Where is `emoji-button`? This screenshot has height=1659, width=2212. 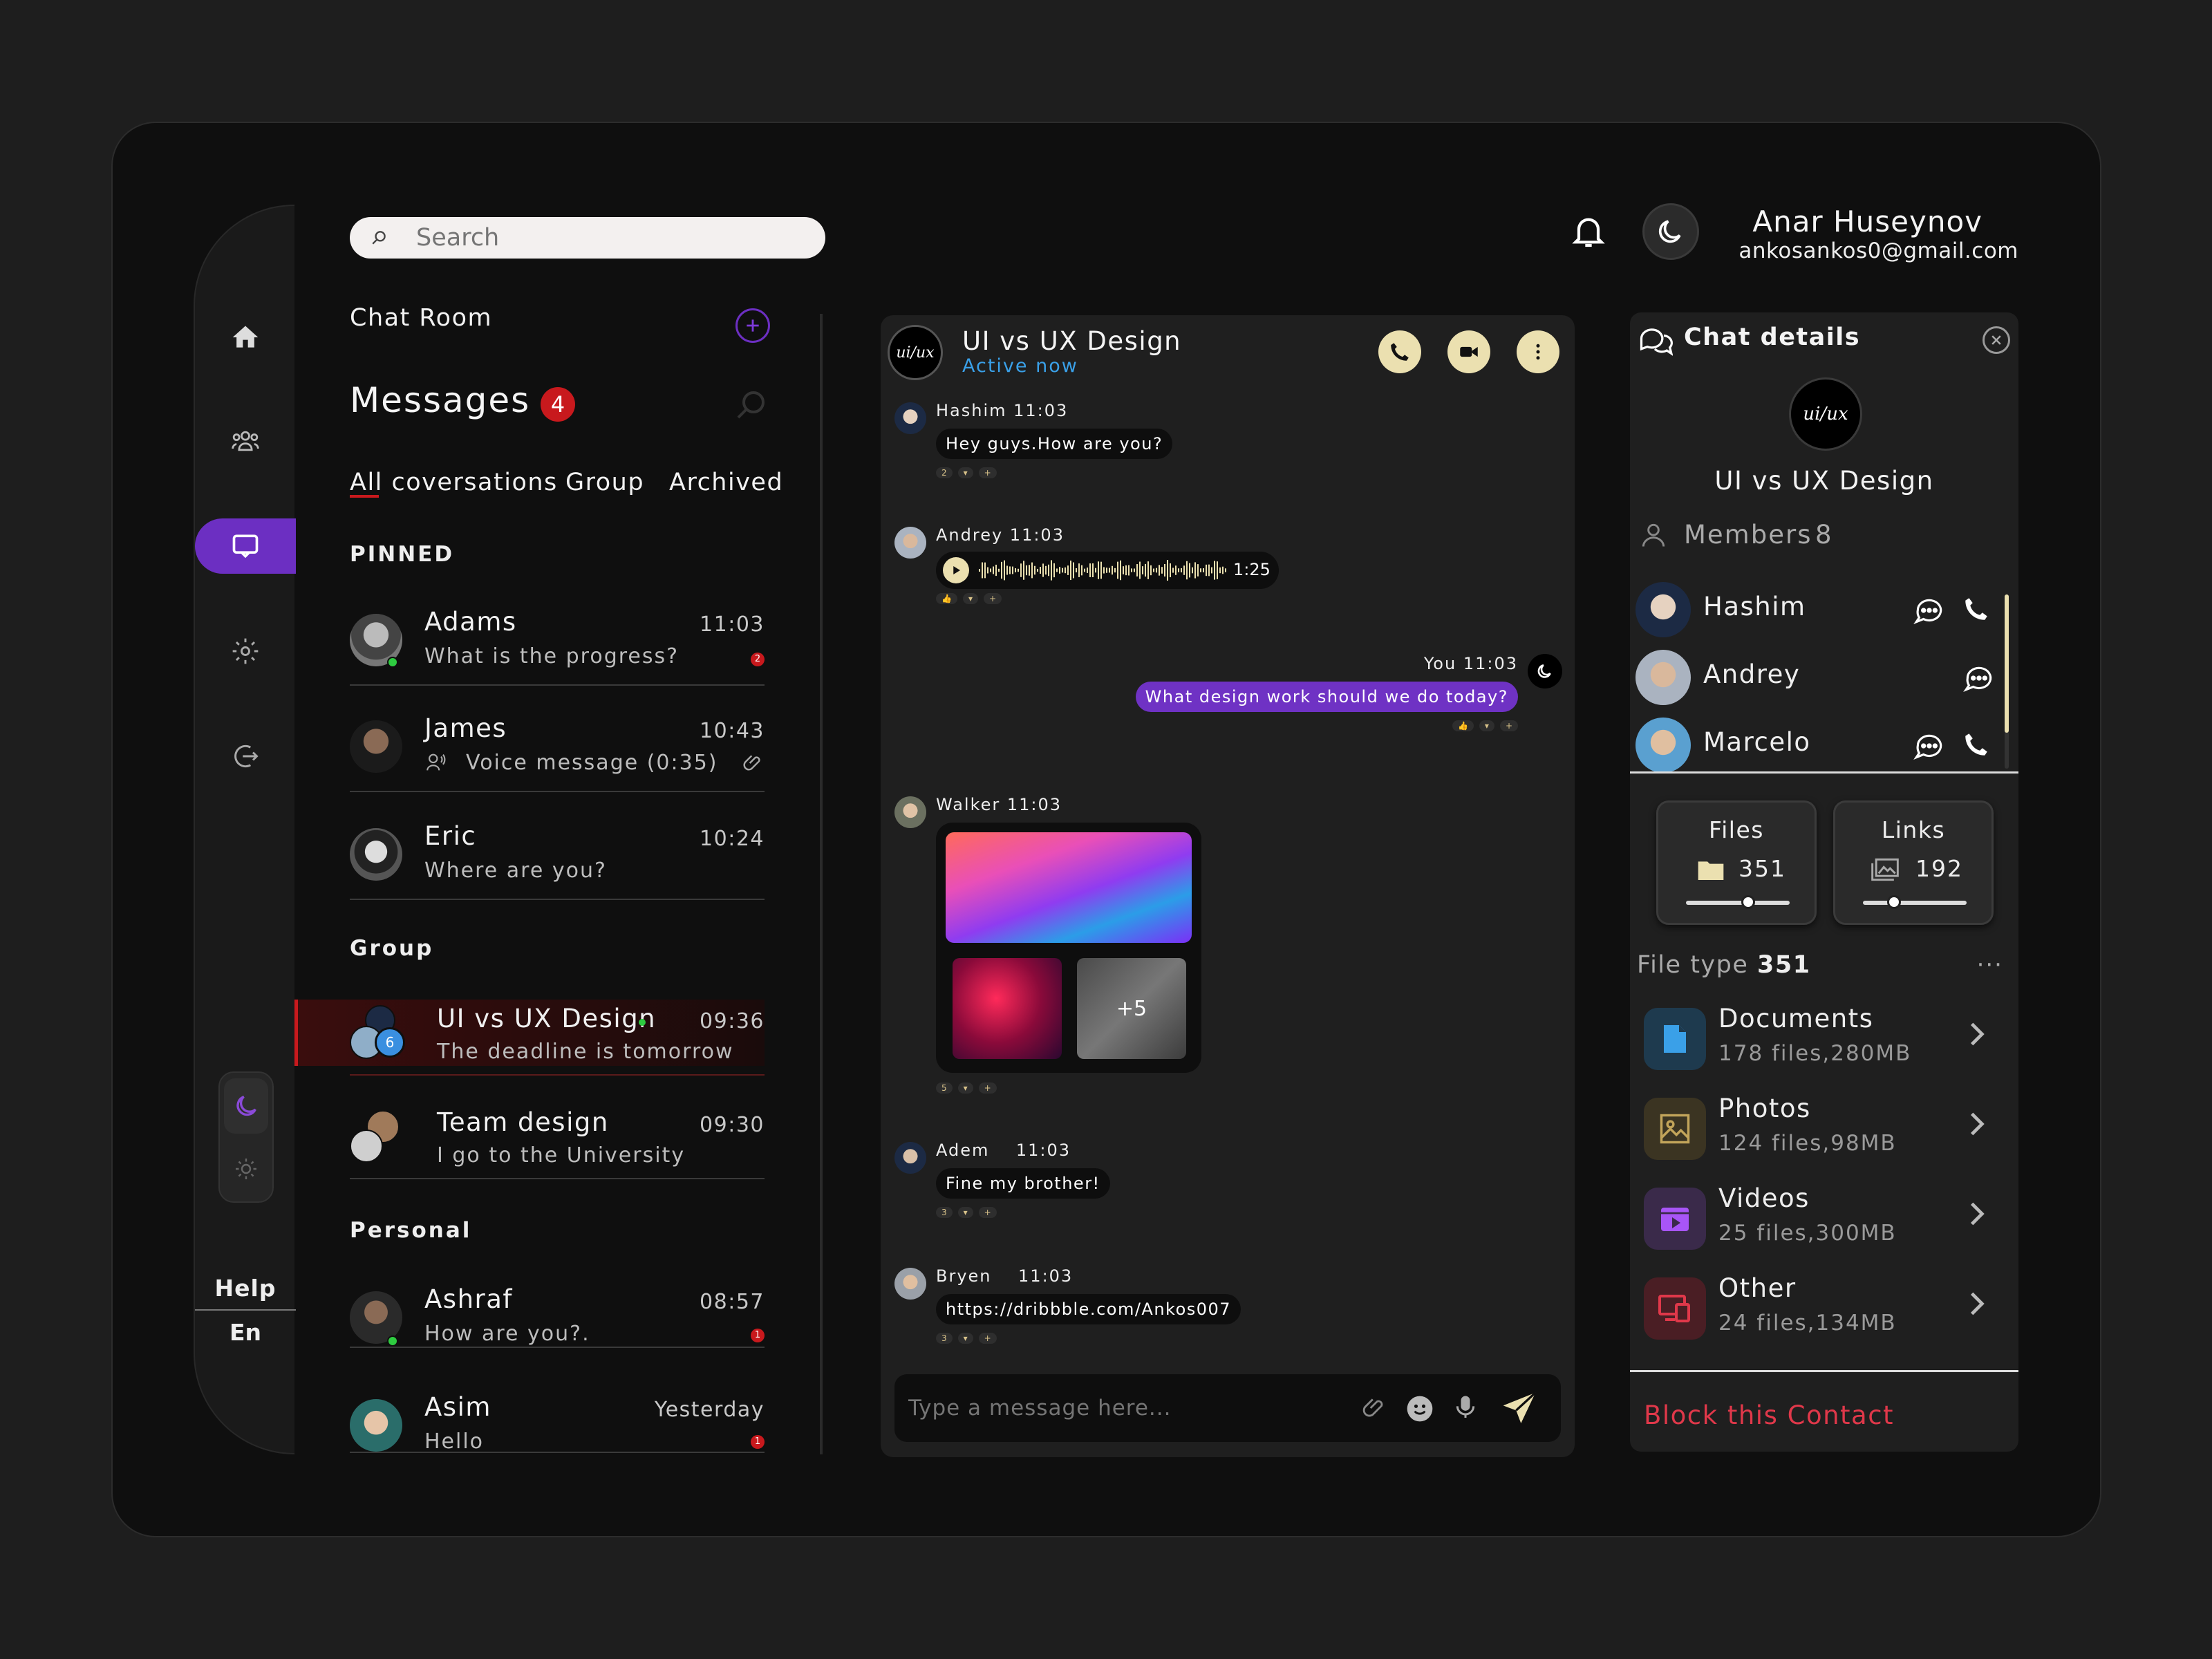 emoji-button is located at coordinates (1420, 1410).